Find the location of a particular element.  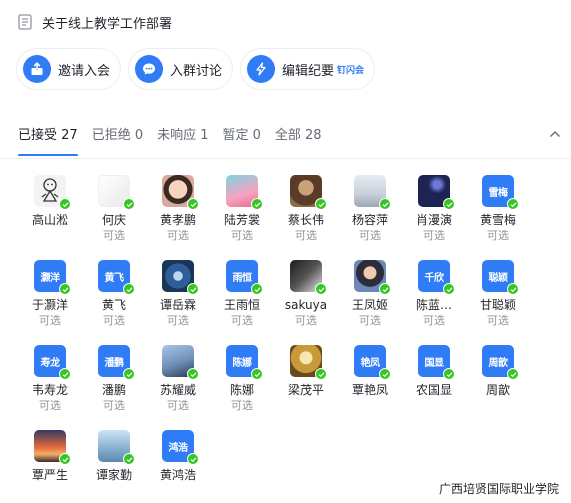

tab-all: 全部 28 is located at coordinates (298, 136).